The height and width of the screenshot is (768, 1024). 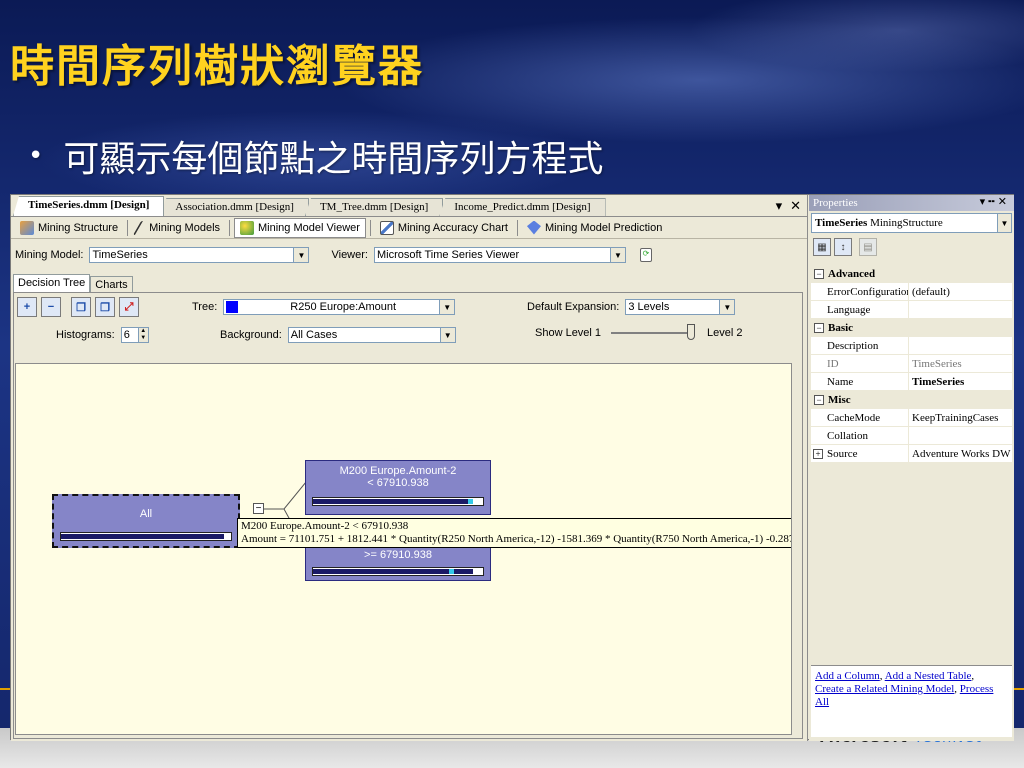 I want to click on properties-object-name: TimeSeries, so click(x=841, y=223).